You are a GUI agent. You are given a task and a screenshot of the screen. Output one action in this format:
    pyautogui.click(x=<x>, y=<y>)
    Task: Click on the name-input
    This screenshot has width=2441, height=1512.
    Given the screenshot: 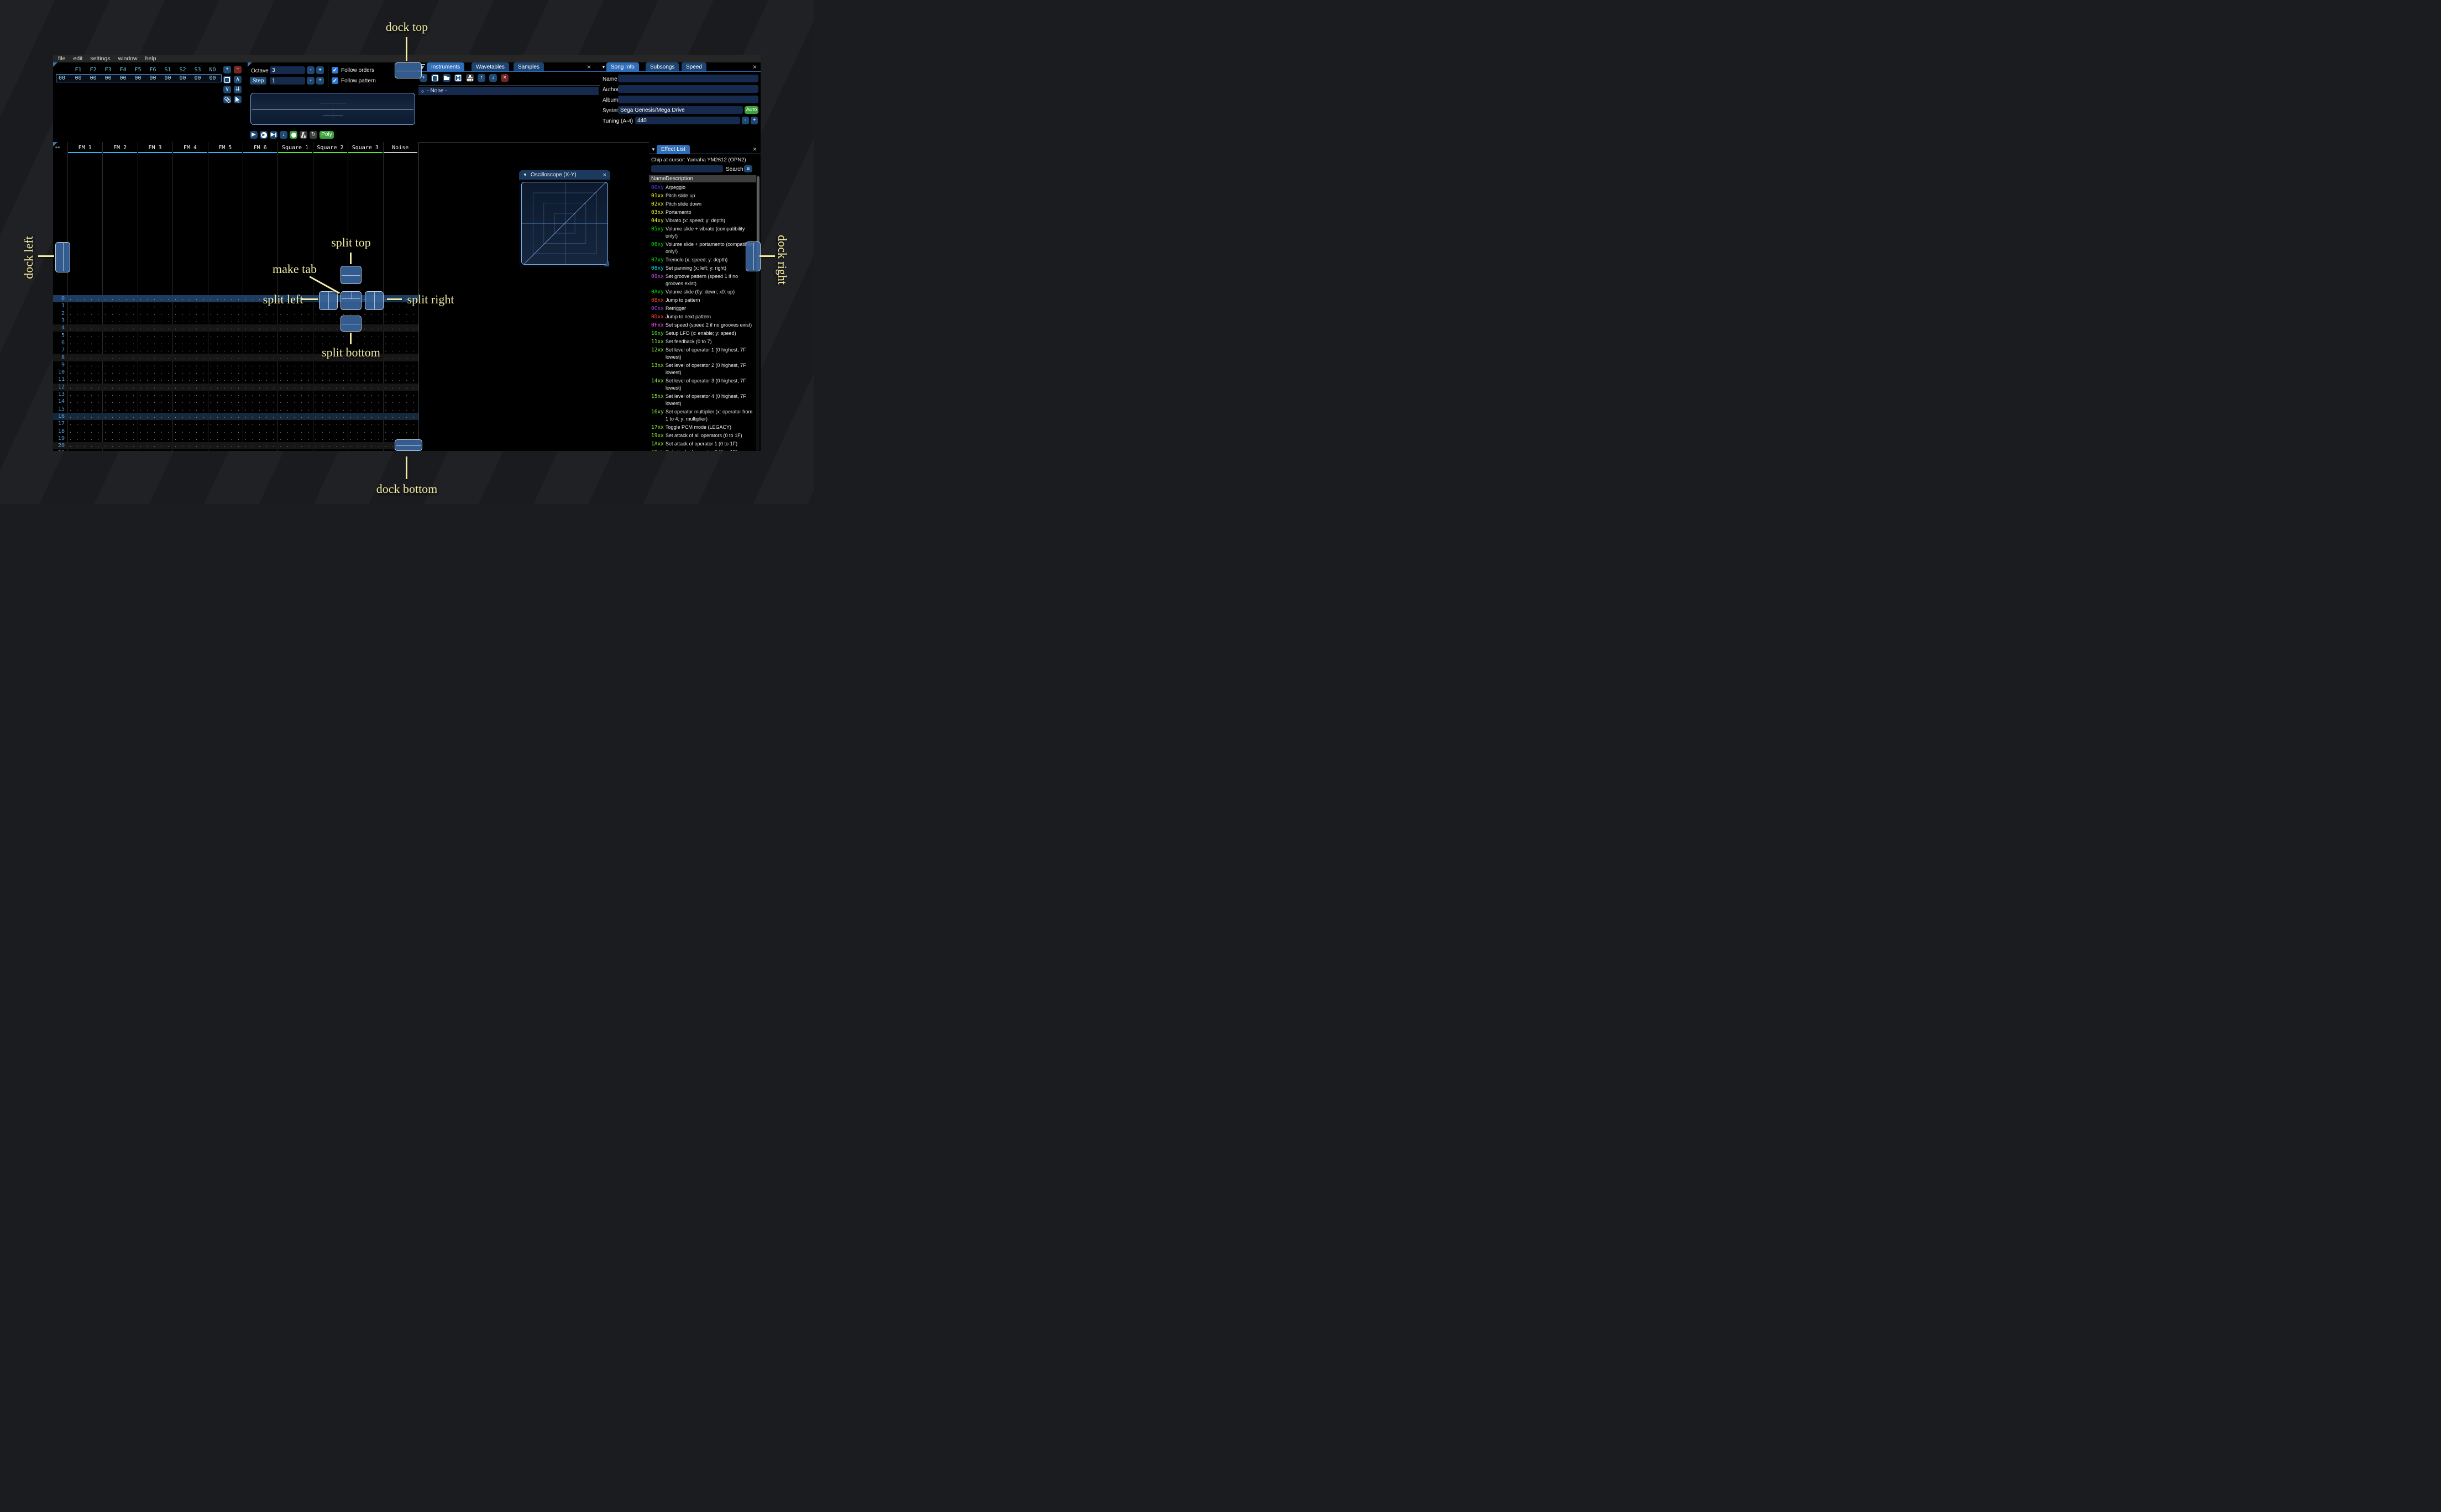 What is the action you would take?
    pyautogui.click(x=688, y=78)
    